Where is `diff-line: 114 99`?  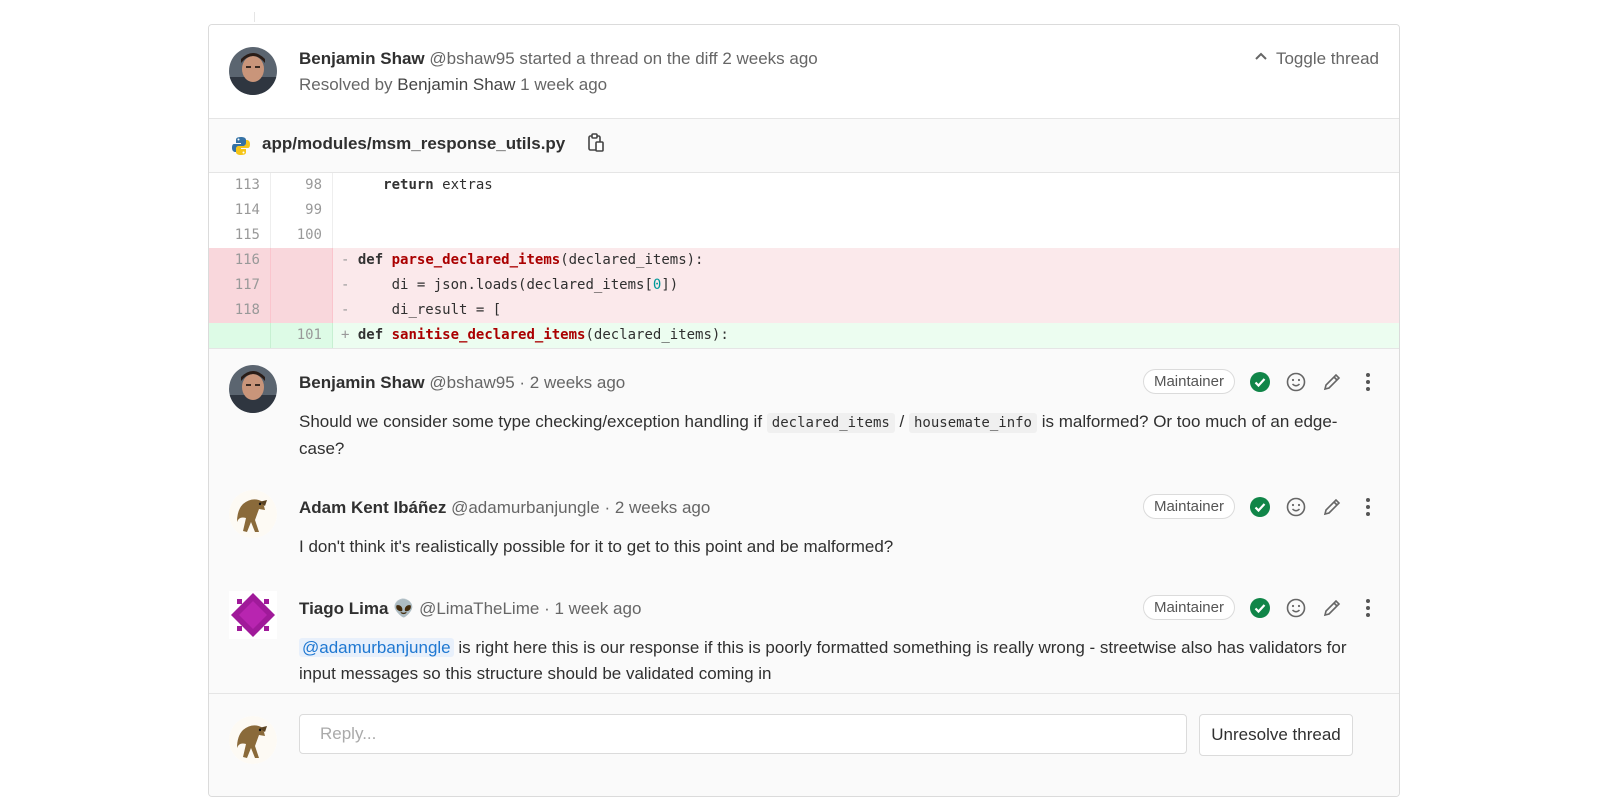 diff-line: 114 99 is located at coordinates (804, 210).